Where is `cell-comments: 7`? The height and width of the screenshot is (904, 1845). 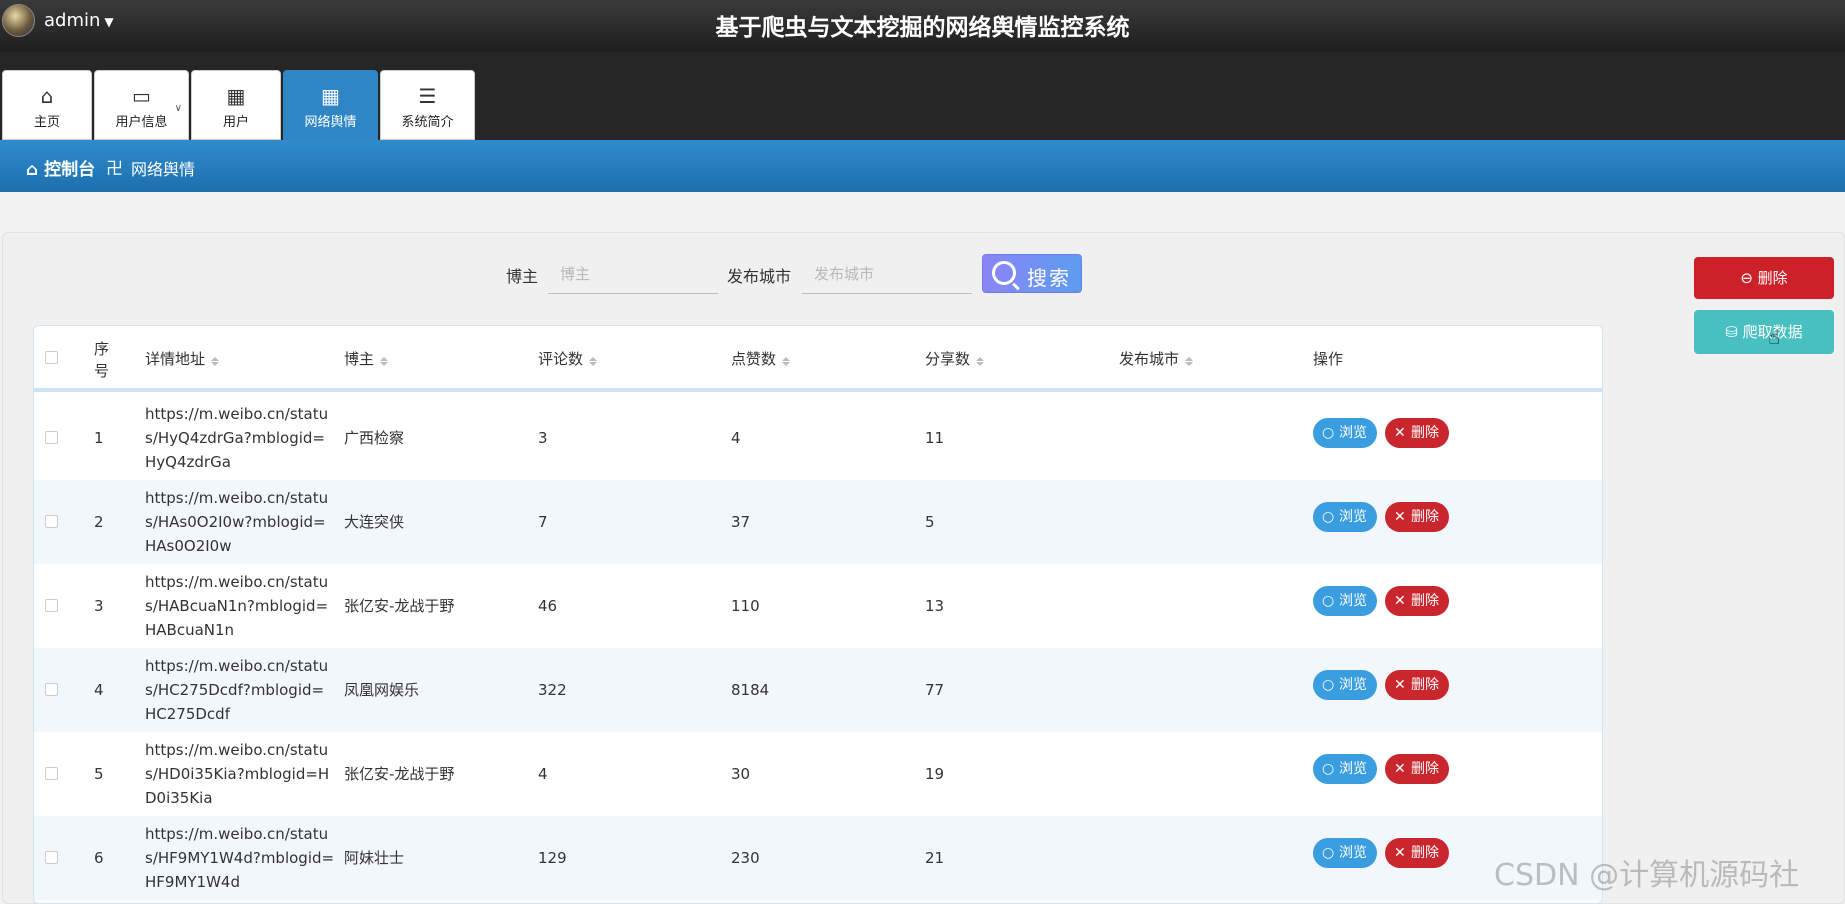 cell-comments: 7 is located at coordinates (543, 522).